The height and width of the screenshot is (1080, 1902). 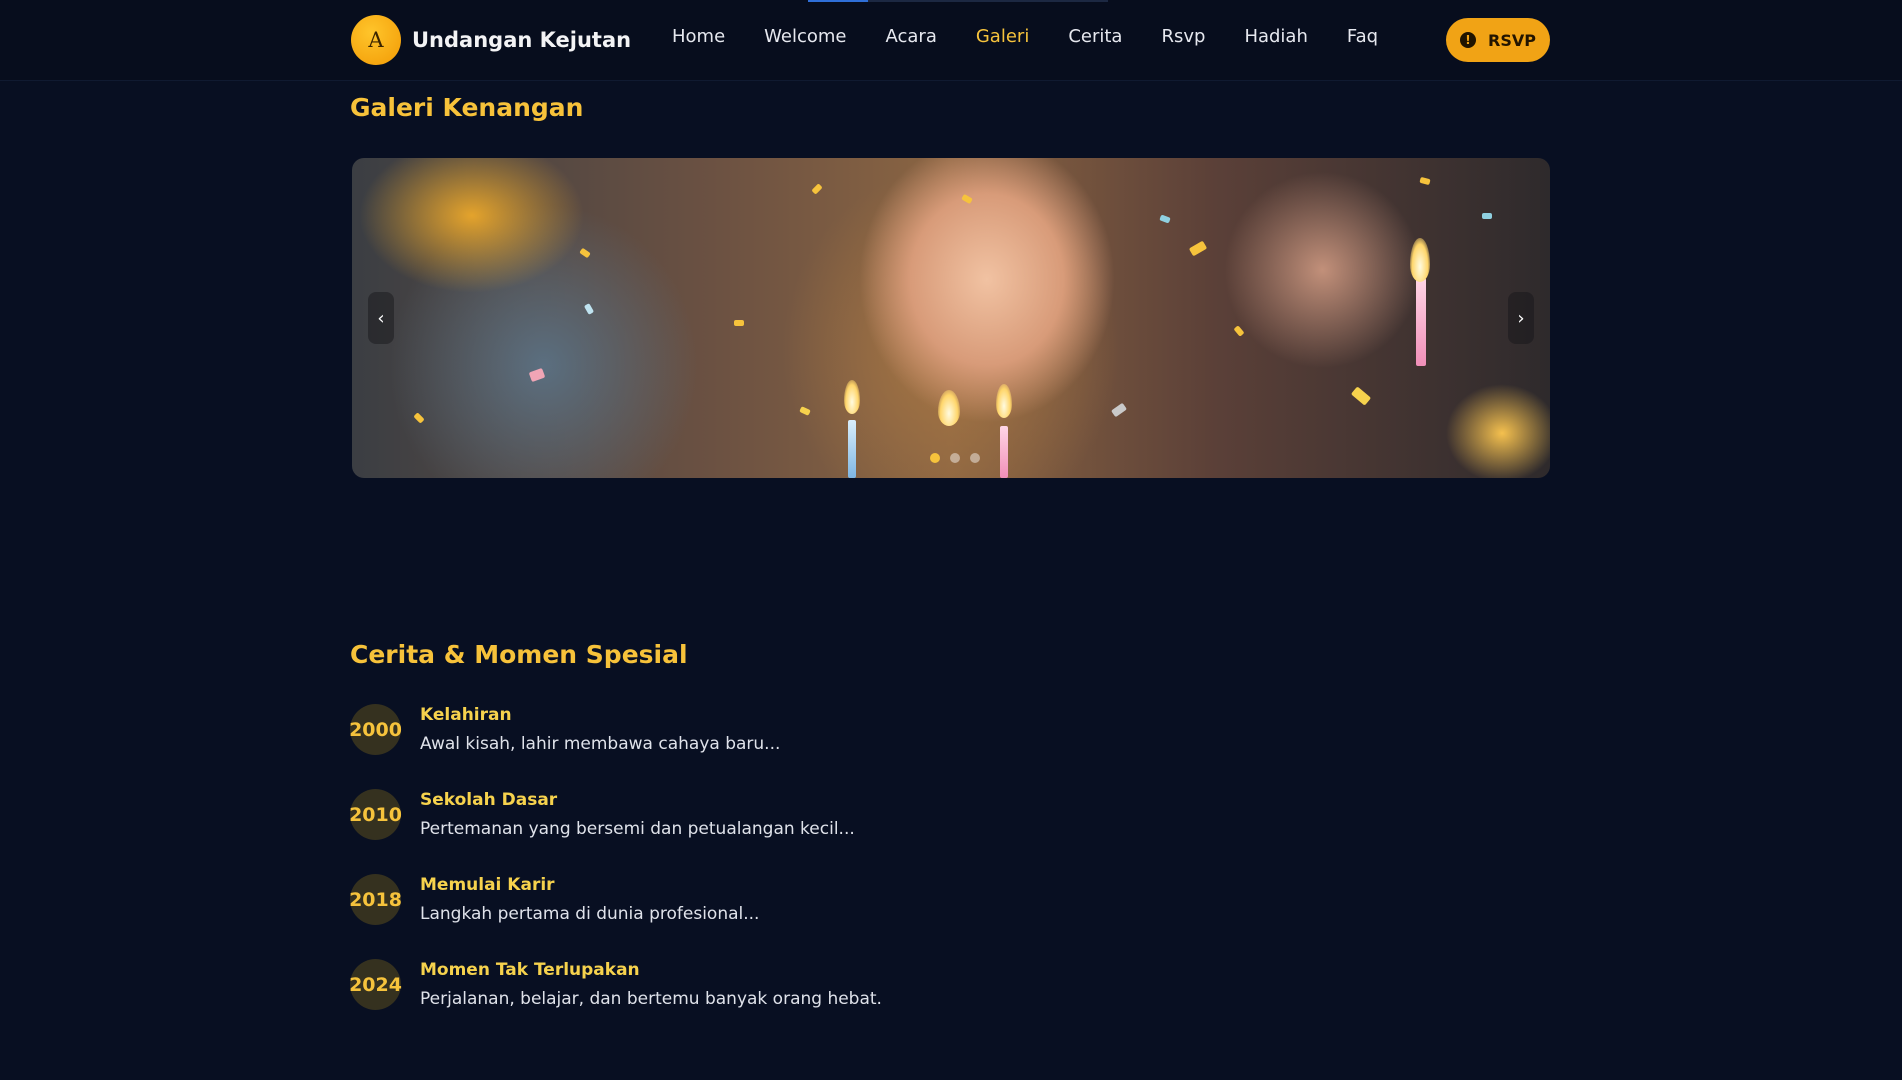 What do you see at coordinates (381, 318) in the screenshot?
I see `carousel-prev-button: ‹` at bounding box center [381, 318].